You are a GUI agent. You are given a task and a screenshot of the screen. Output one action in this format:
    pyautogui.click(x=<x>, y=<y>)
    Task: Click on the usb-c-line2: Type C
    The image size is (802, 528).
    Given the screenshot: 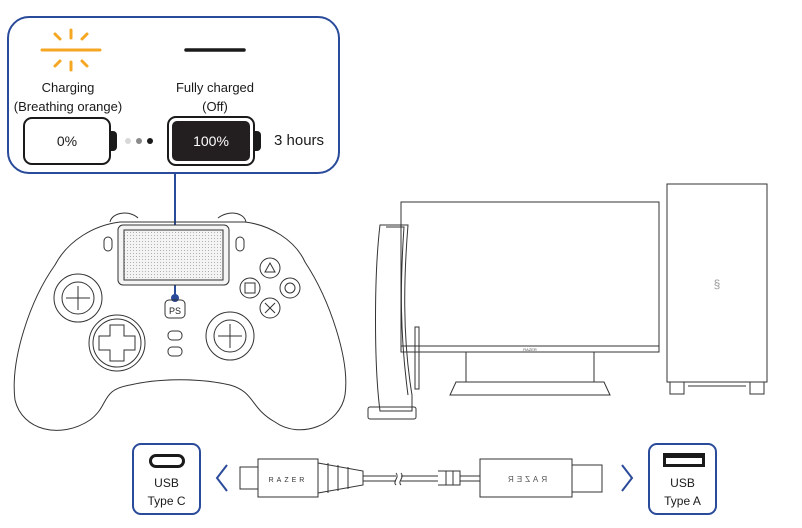 What is the action you would take?
    pyautogui.click(x=166, y=501)
    